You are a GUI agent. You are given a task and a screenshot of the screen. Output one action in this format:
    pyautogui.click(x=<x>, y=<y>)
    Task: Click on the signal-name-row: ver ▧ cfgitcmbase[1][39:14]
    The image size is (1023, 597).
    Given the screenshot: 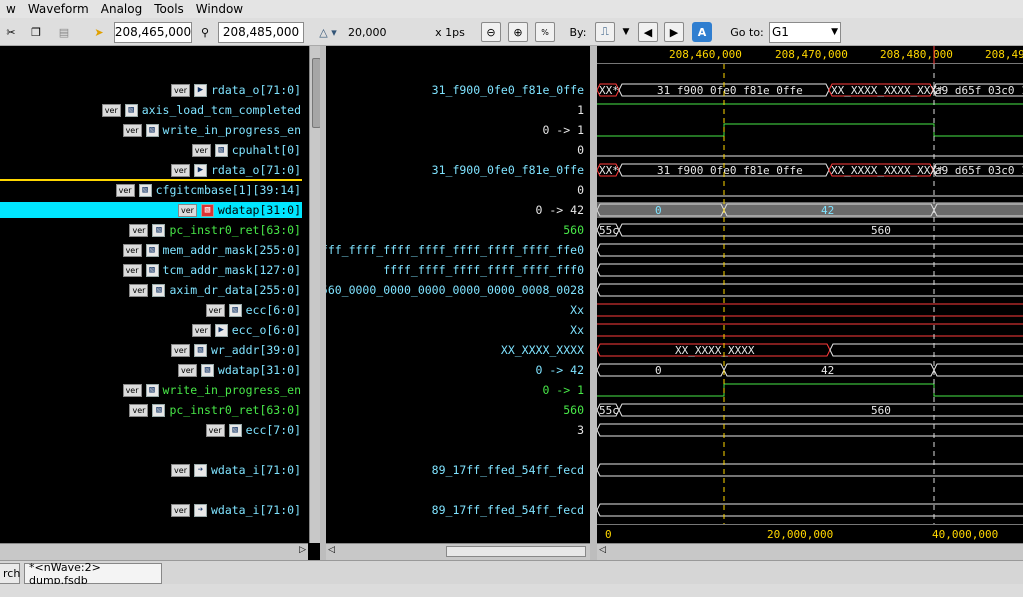 What is the action you would take?
    pyautogui.click(x=208, y=190)
    